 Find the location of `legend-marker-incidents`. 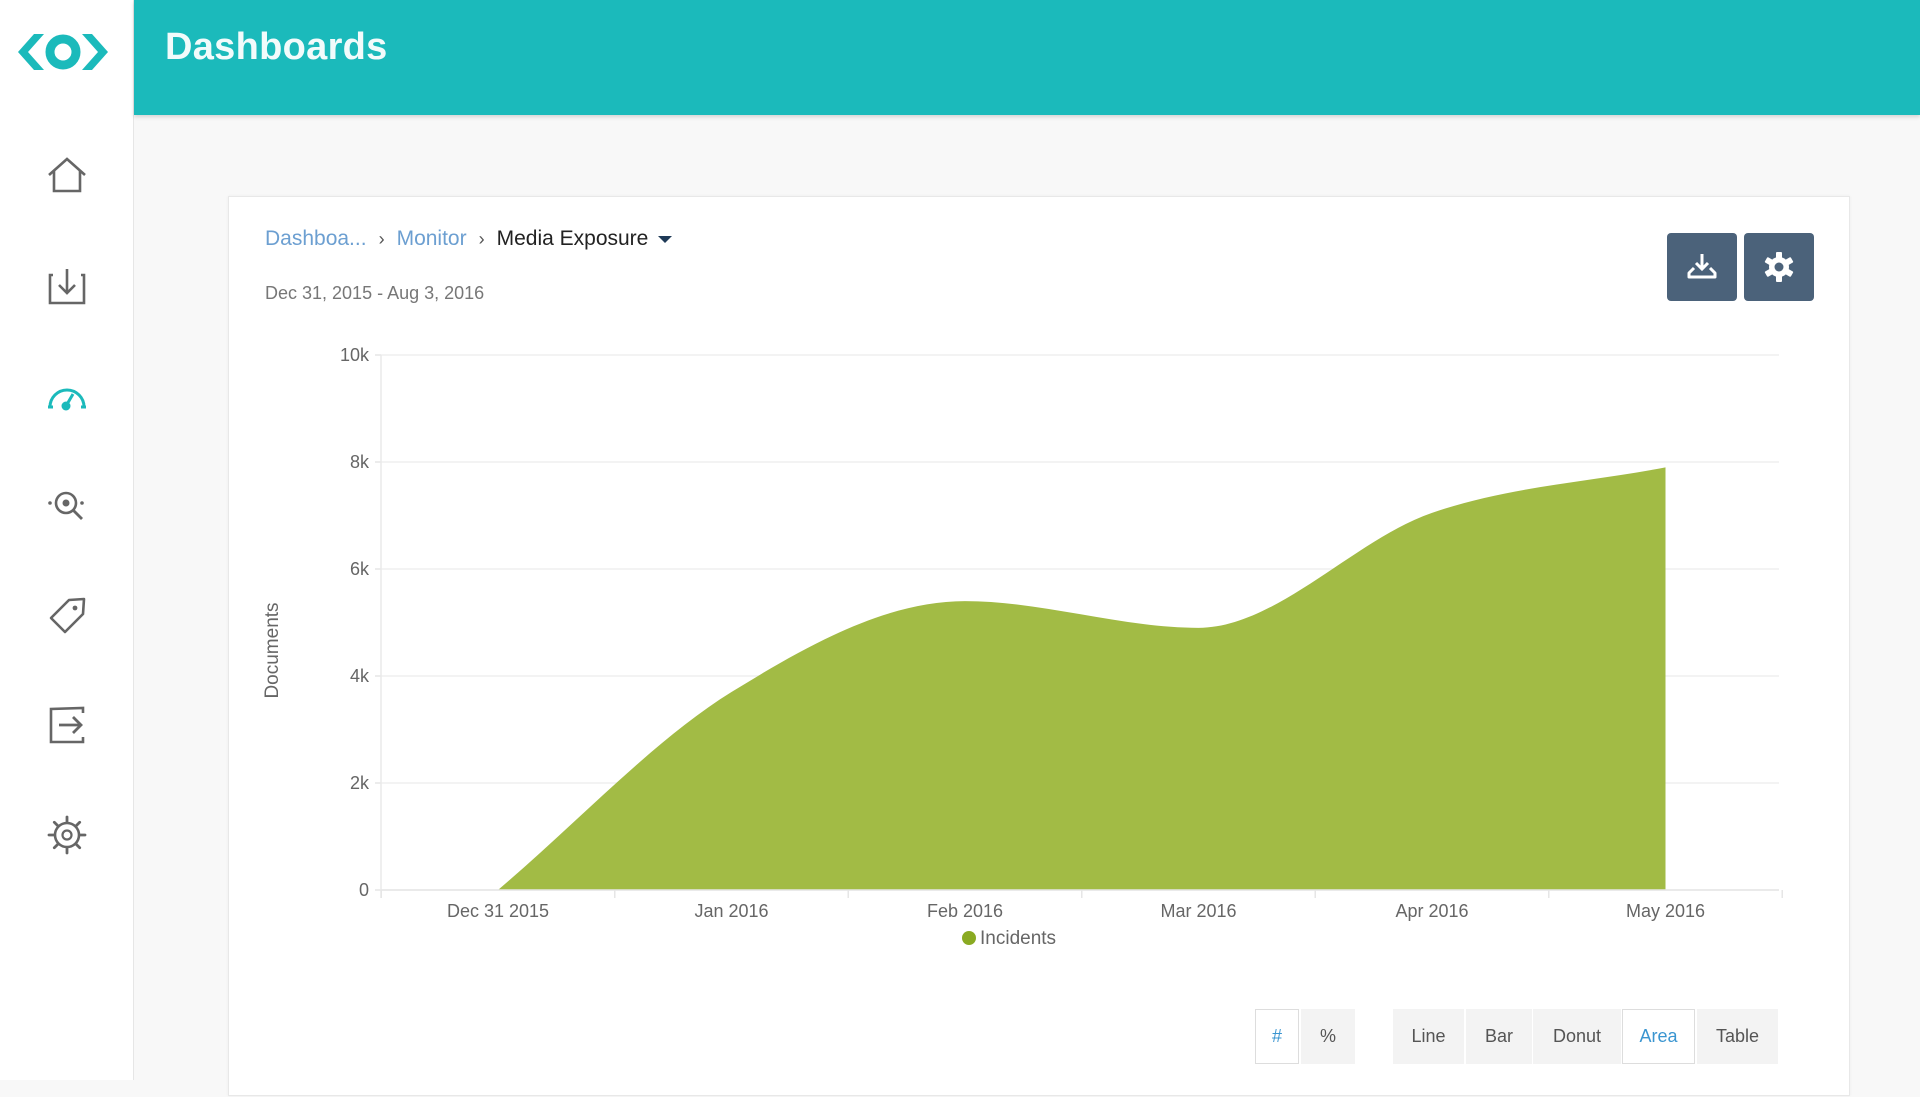

legend-marker-incidents is located at coordinates (969, 938).